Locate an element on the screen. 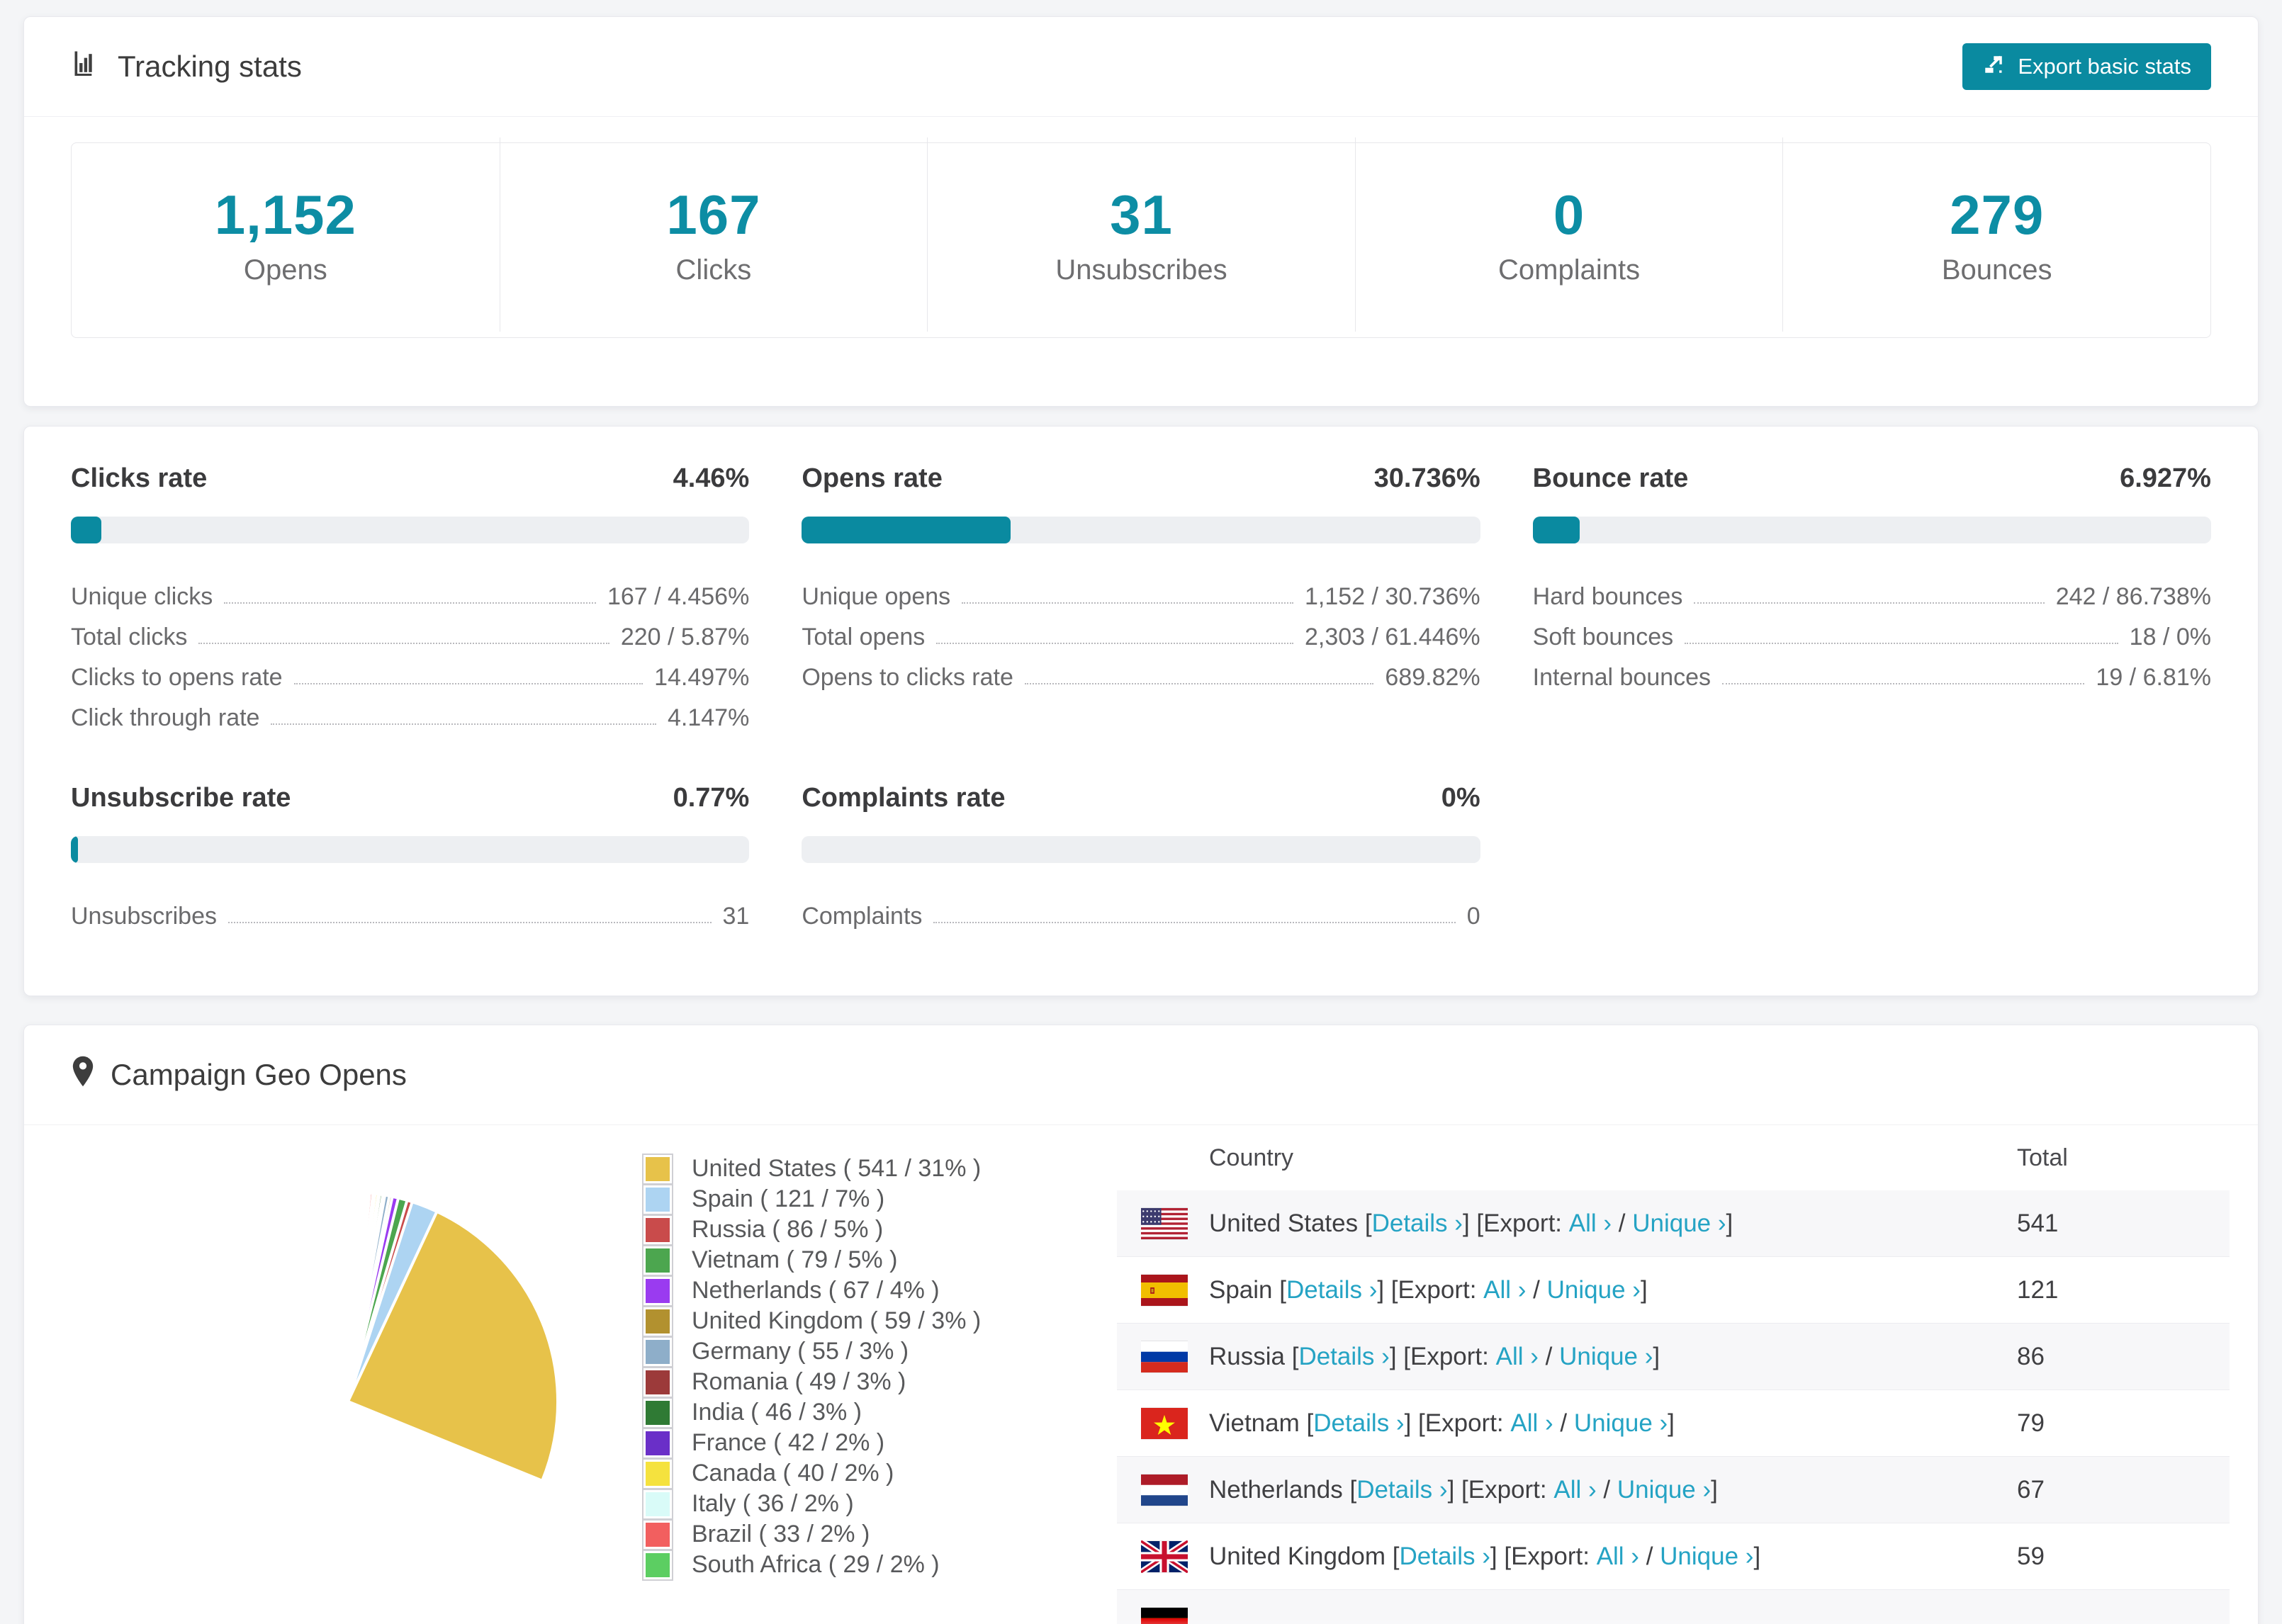 The width and height of the screenshot is (2282, 1624). rate-title: Opens rate is located at coordinates (872, 478).